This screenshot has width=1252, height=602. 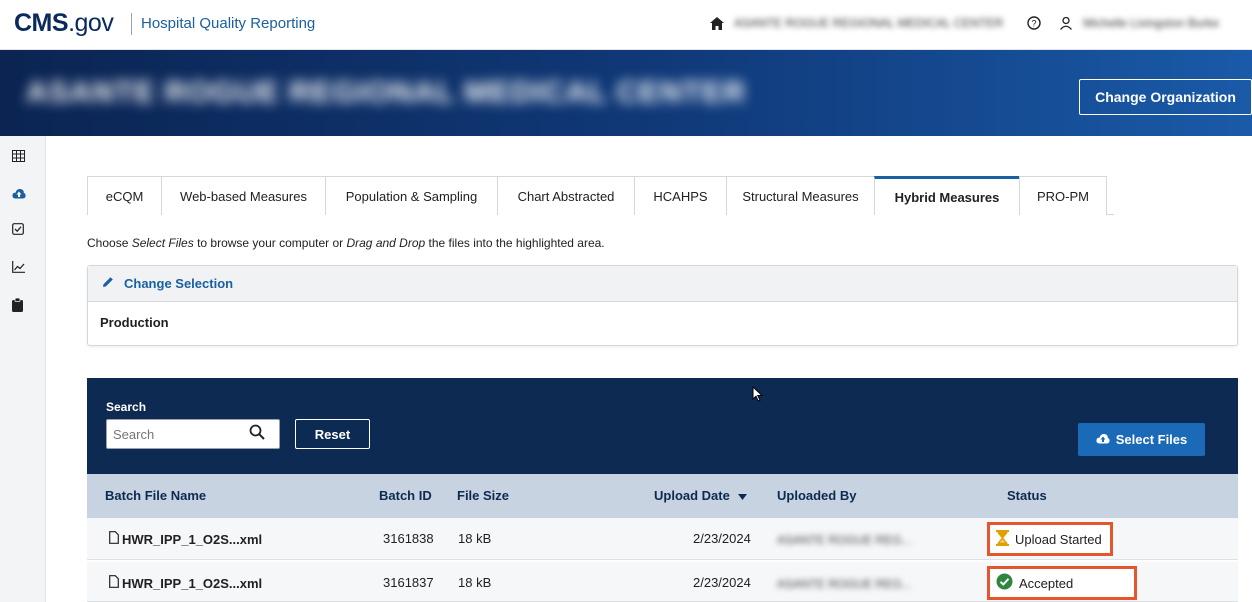 I want to click on col-batch-id: Batch ID, so click(x=405, y=495).